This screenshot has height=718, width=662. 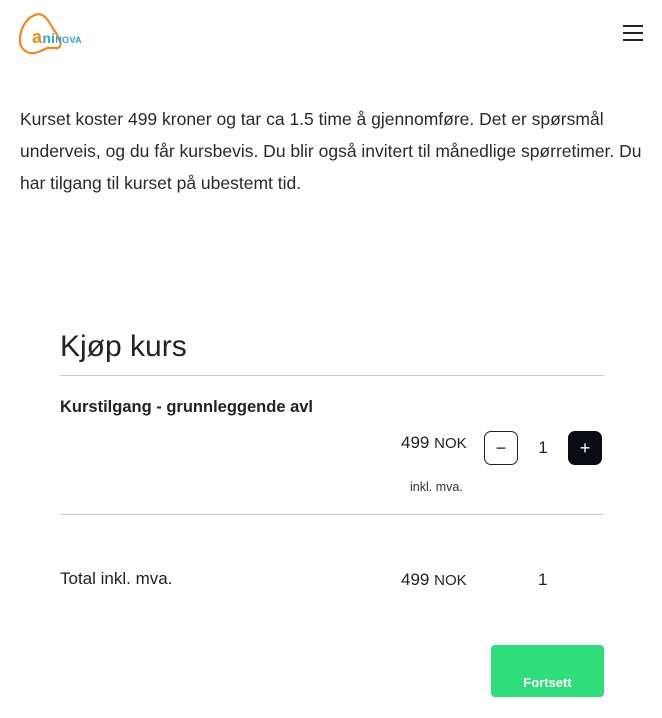 I want to click on total-quantity: 1, so click(x=543, y=579).